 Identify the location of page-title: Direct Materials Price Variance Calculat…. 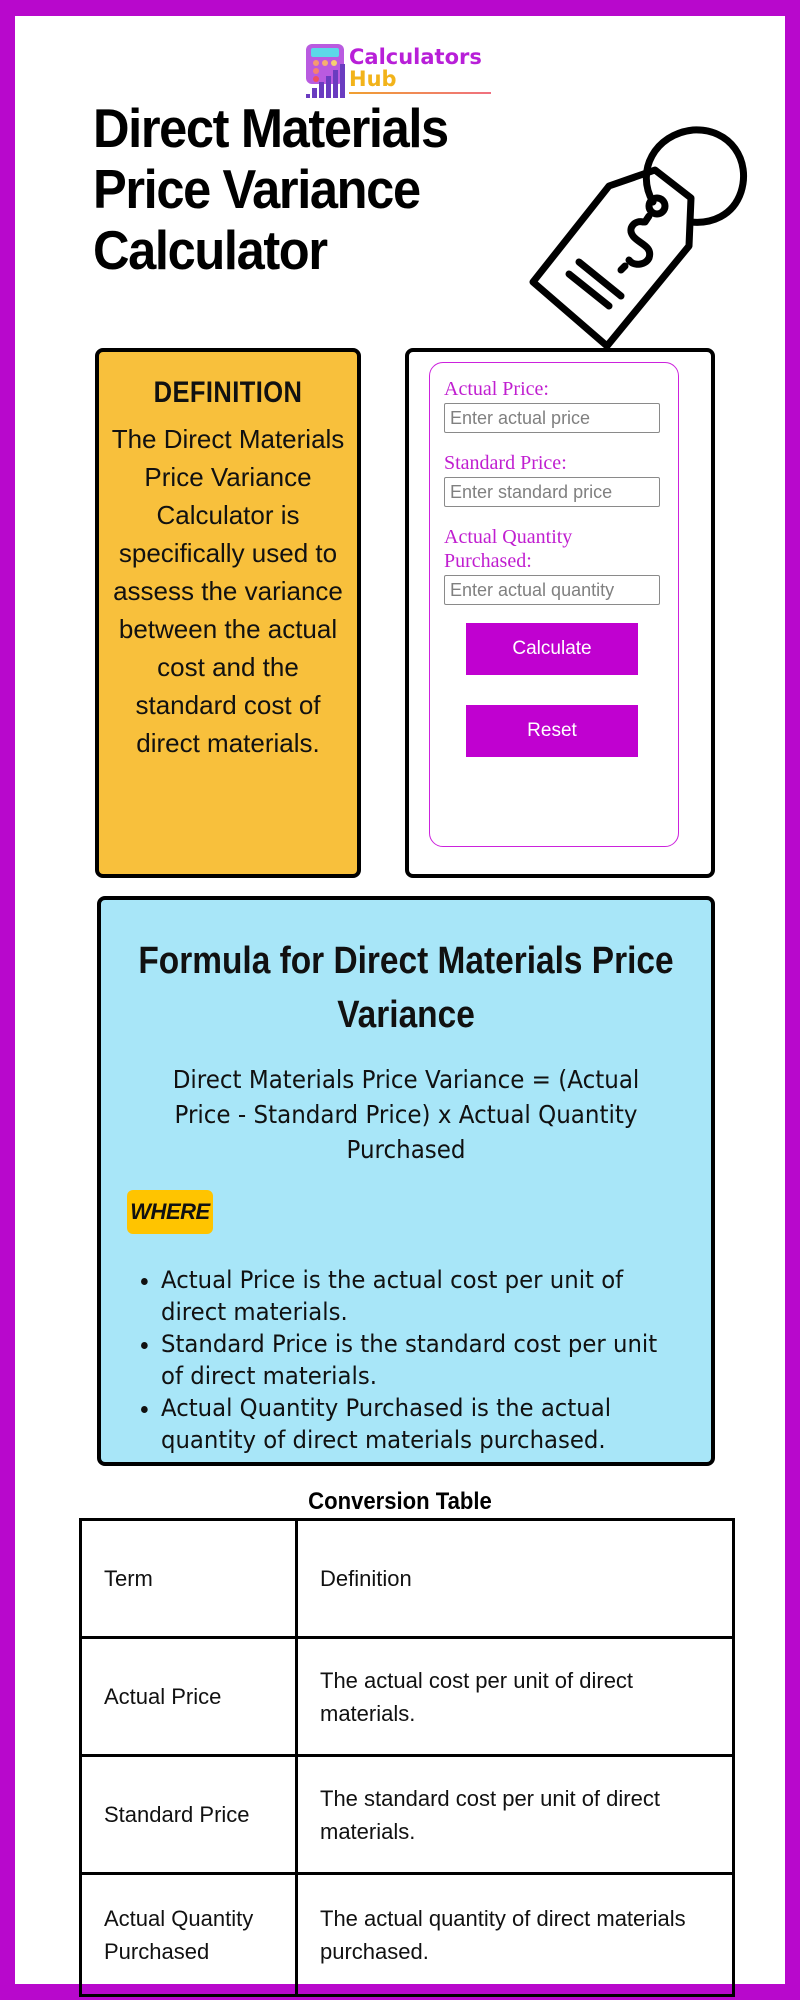
(271, 189).